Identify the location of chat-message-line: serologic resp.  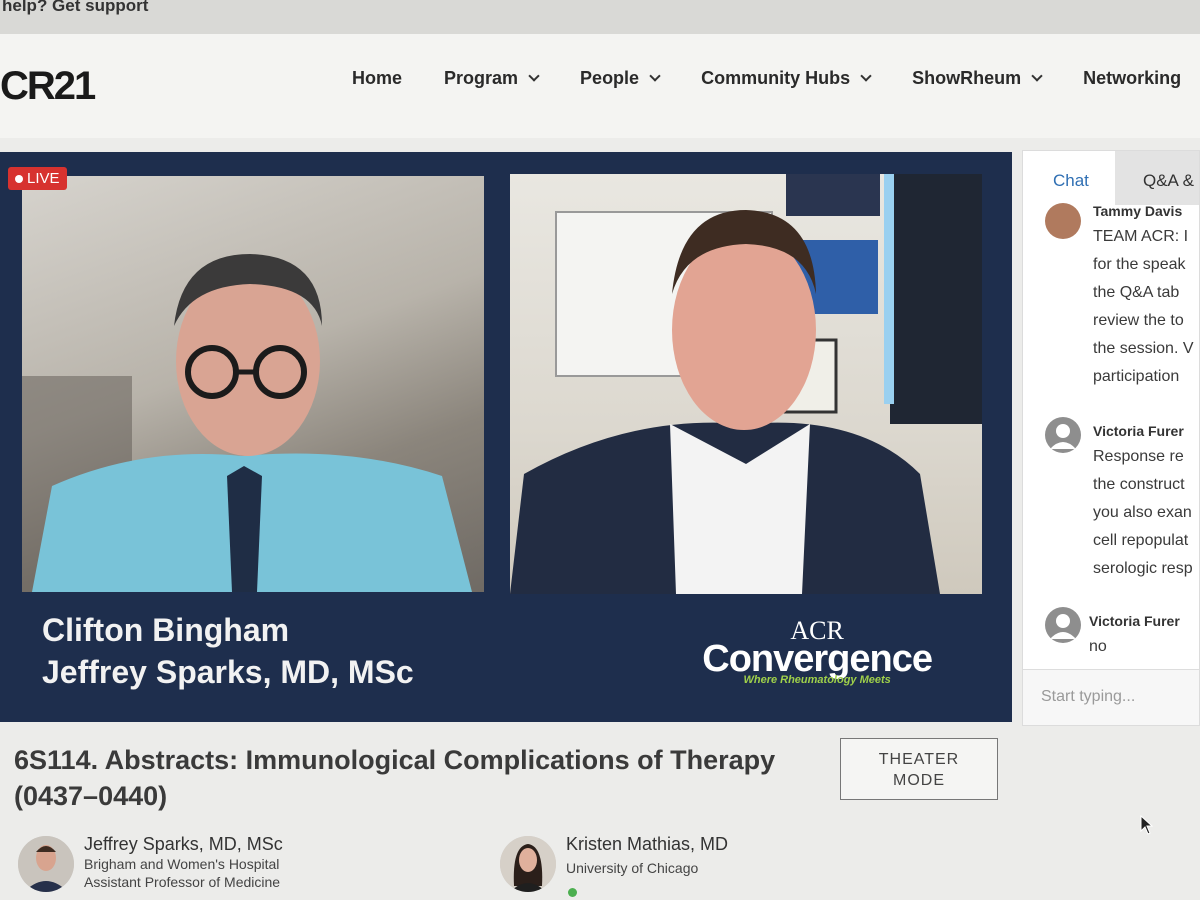
(1143, 568).